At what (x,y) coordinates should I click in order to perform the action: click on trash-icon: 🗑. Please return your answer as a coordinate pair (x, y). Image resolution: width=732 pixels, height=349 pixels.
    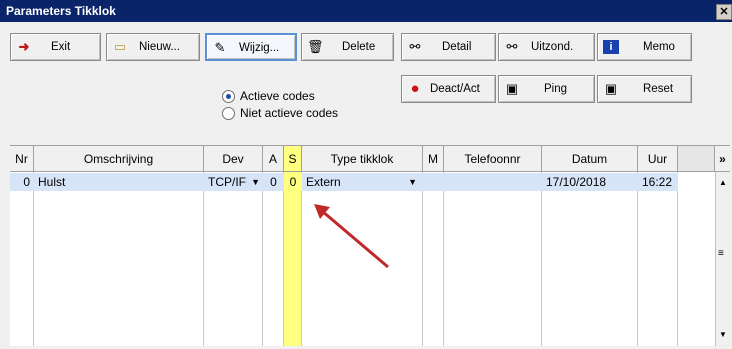
    Looking at the image, I should click on (315, 46).